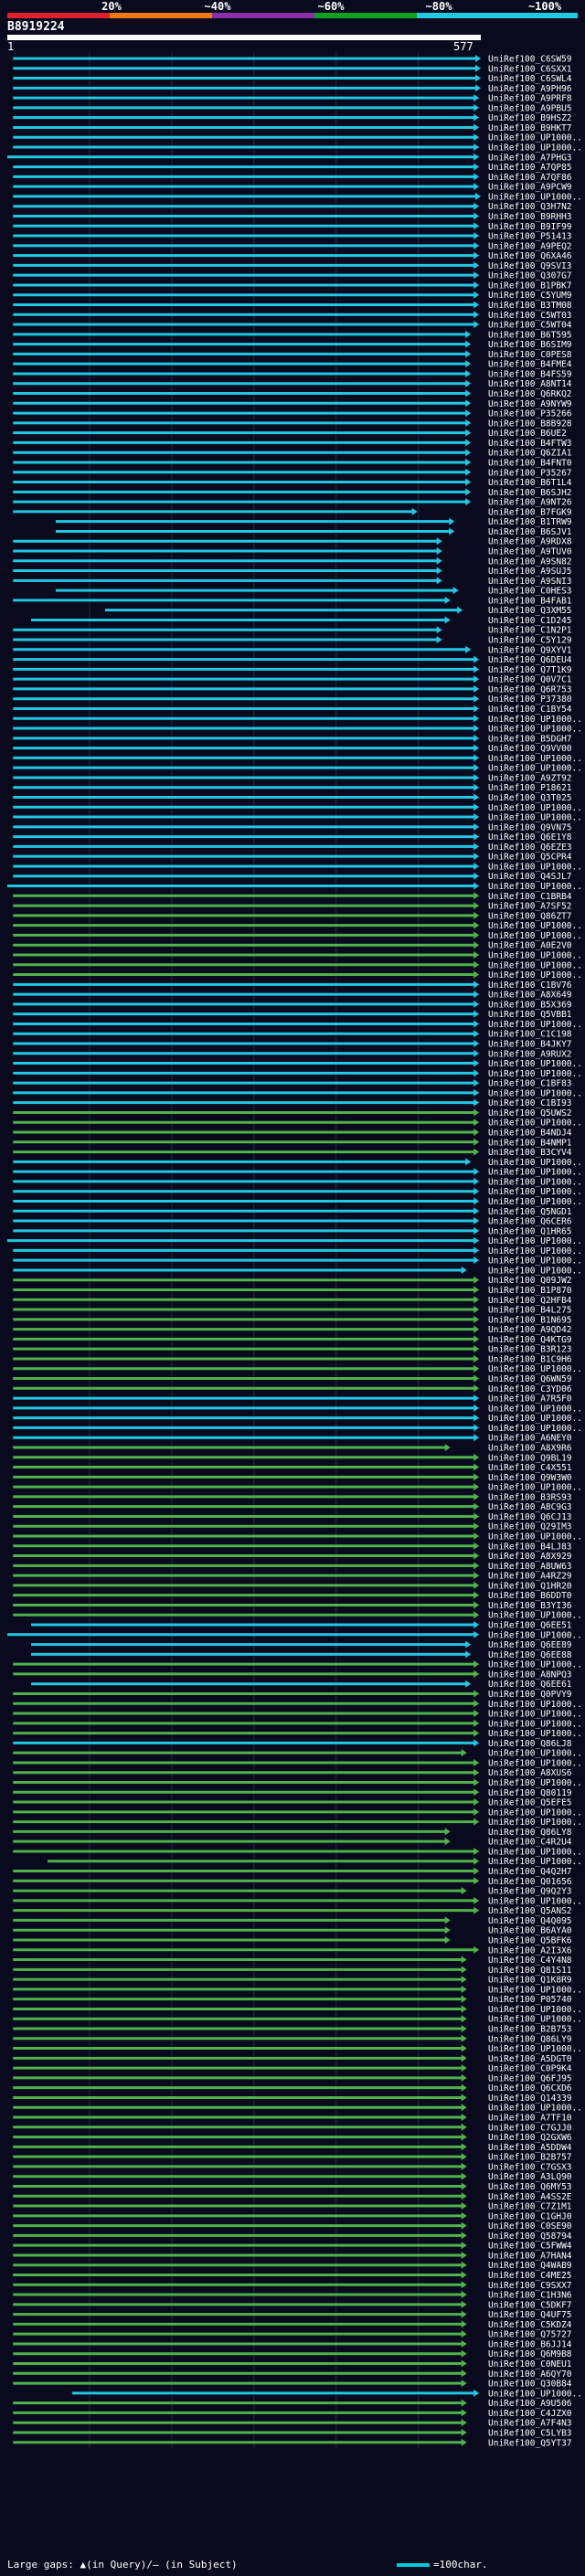  What do you see at coordinates (530, 1655) in the screenshot?
I see `hit-label: UniRef100_Q6EE88` at bounding box center [530, 1655].